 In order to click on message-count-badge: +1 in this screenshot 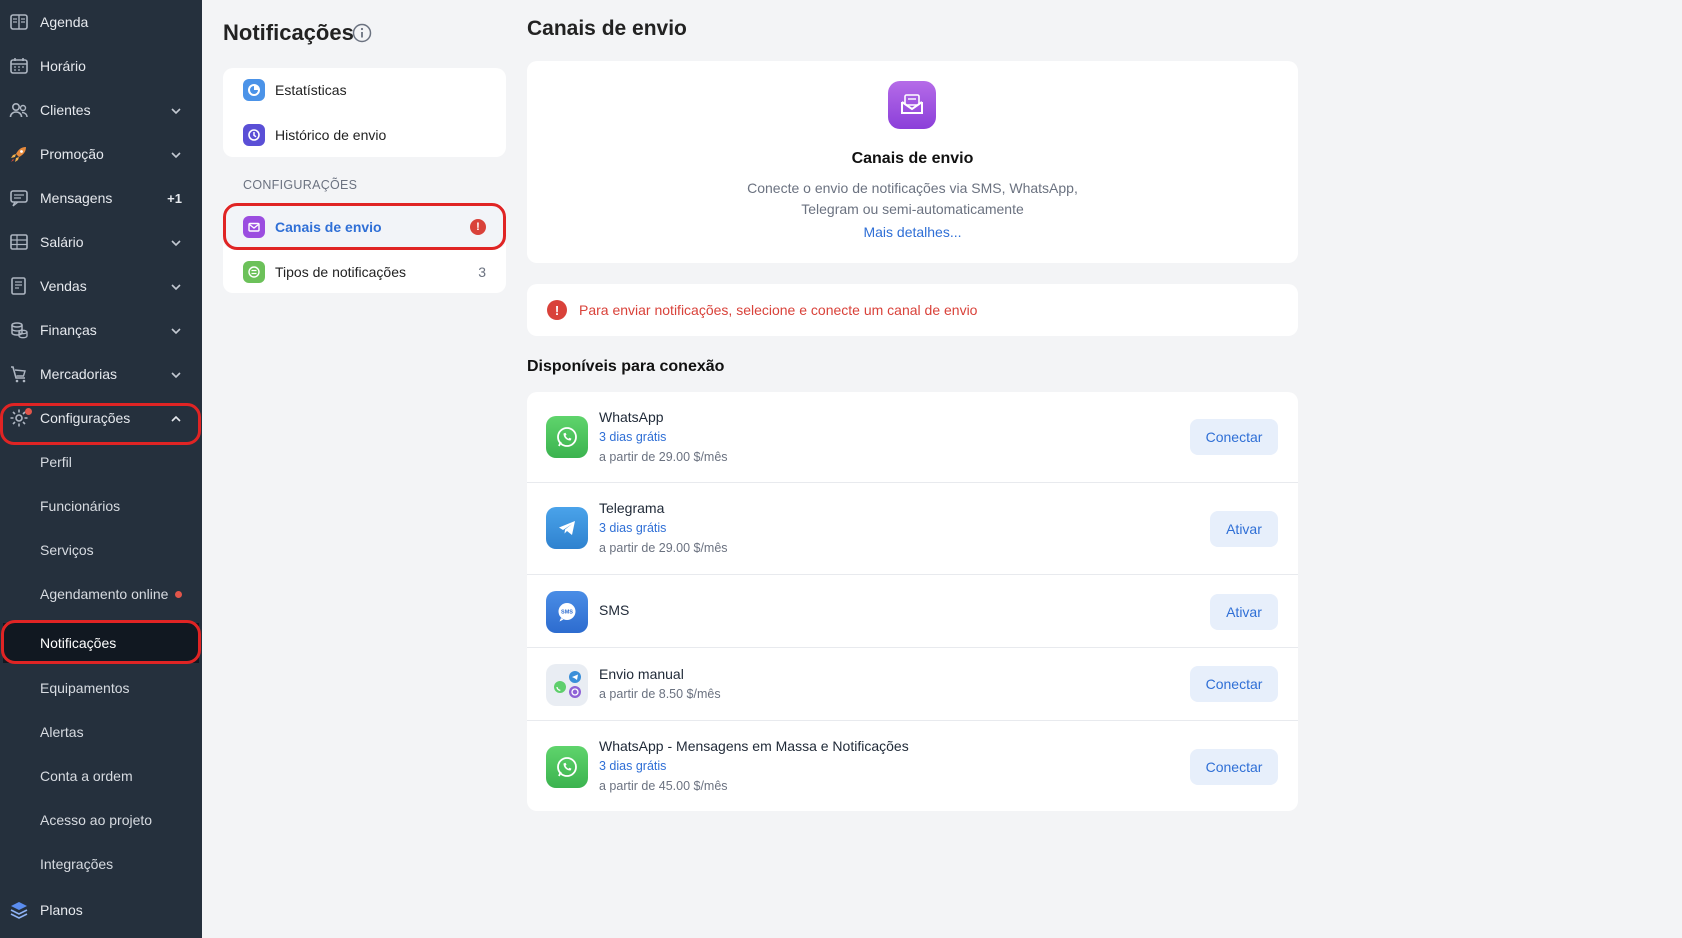, I will do `click(174, 198)`.